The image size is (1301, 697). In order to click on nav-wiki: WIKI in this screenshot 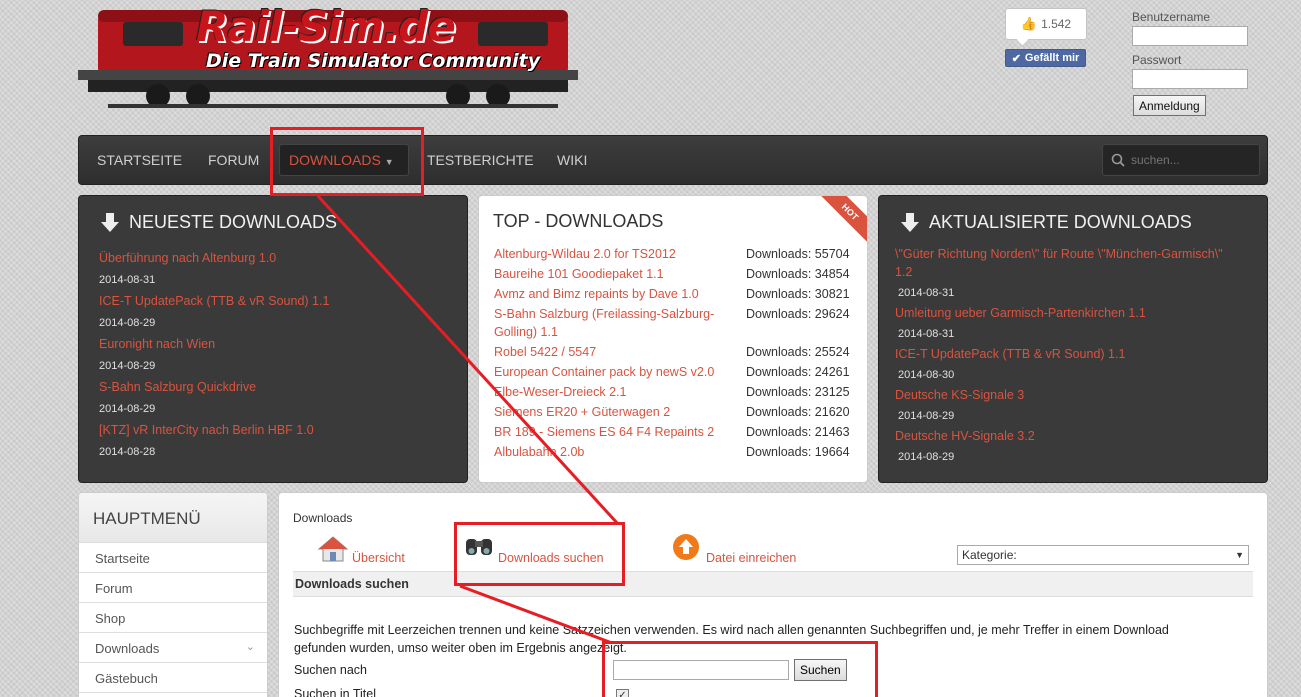, I will do `click(572, 160)`.